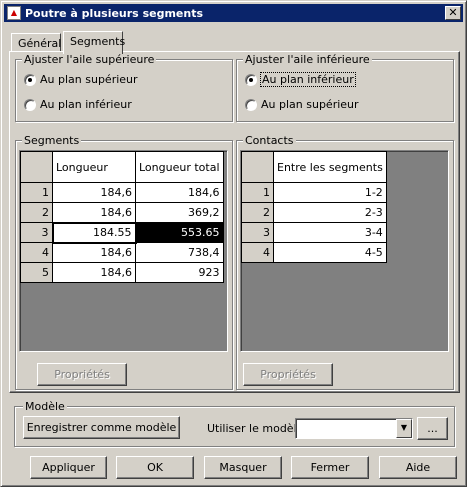  I want to click on cell-between-segments: 4-5, so click(330, 252).